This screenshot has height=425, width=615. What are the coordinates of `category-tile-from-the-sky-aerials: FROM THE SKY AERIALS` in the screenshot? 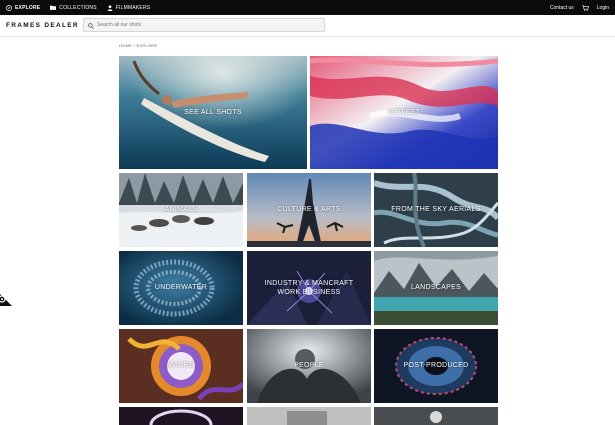 It's located at (436, 210).